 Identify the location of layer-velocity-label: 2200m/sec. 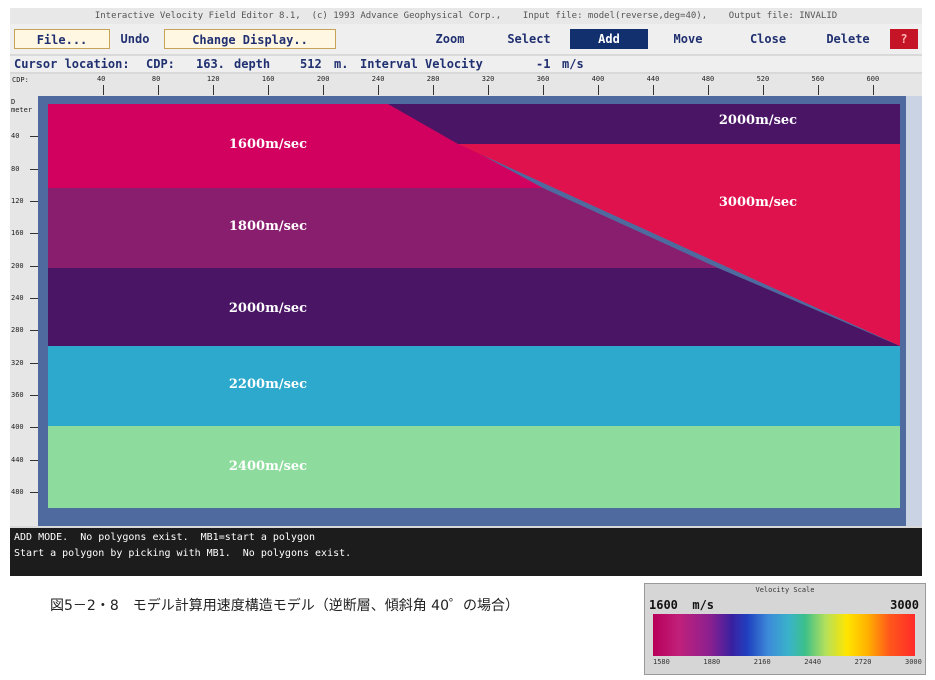
(268, 384).